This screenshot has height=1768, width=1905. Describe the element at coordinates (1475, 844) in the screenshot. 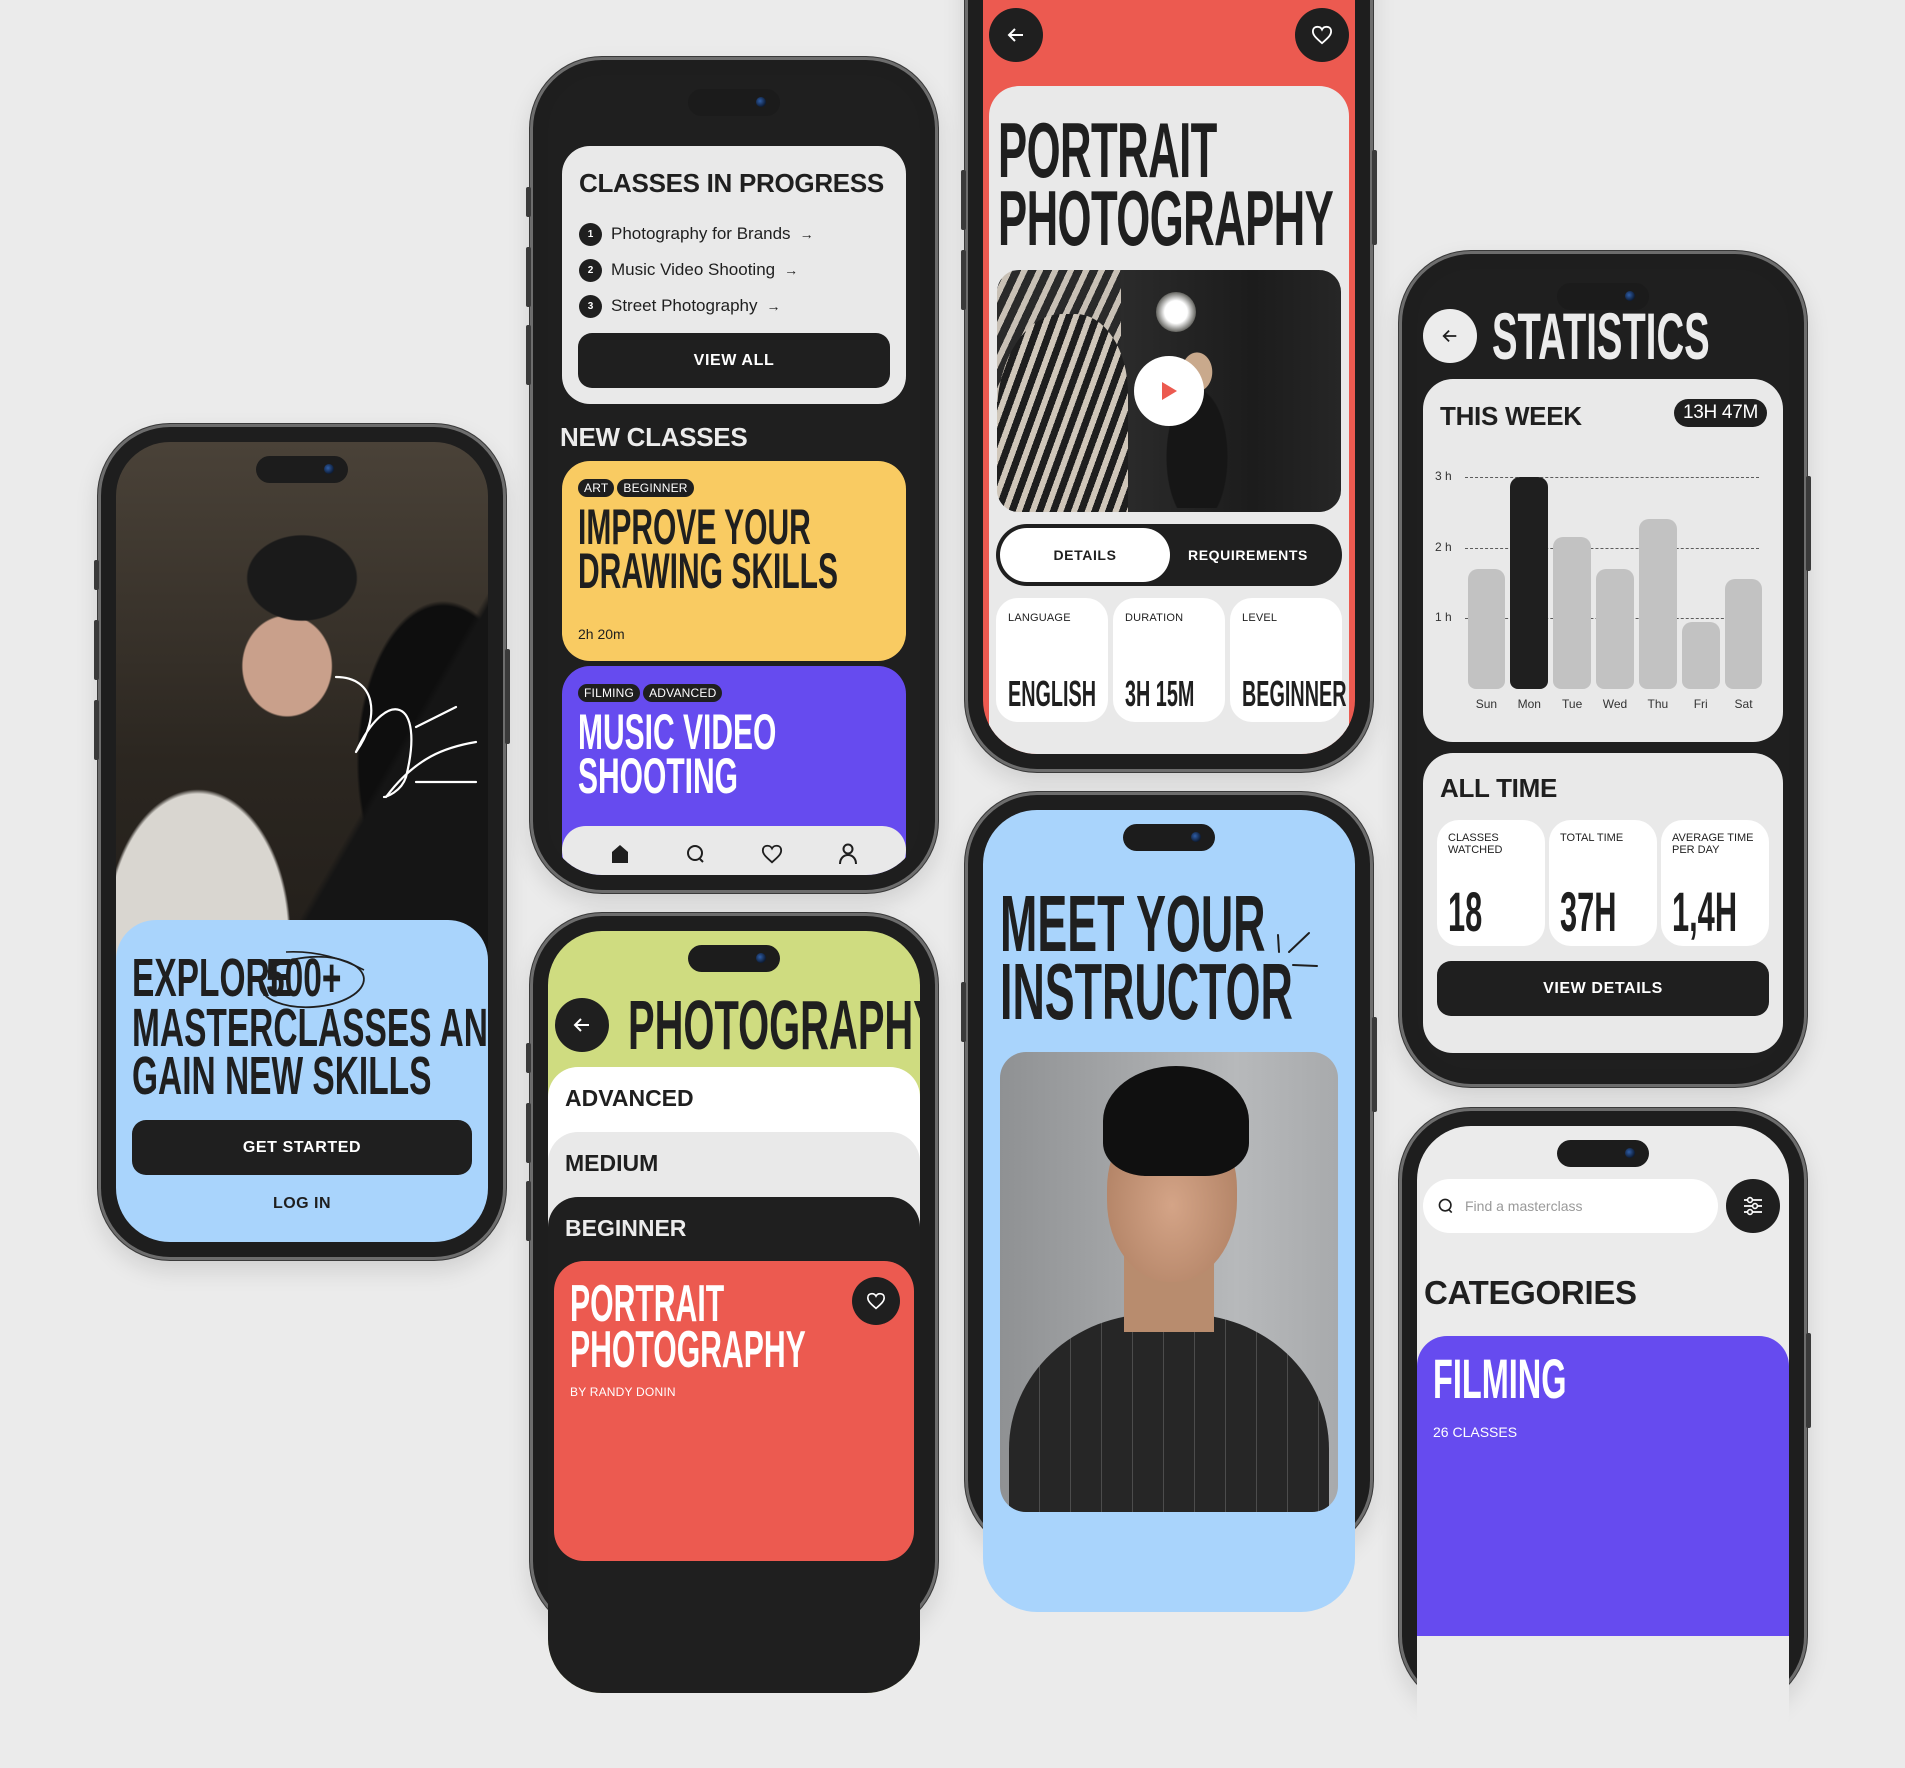

I see `stat-label: CLASSES WATCHED` at that location.